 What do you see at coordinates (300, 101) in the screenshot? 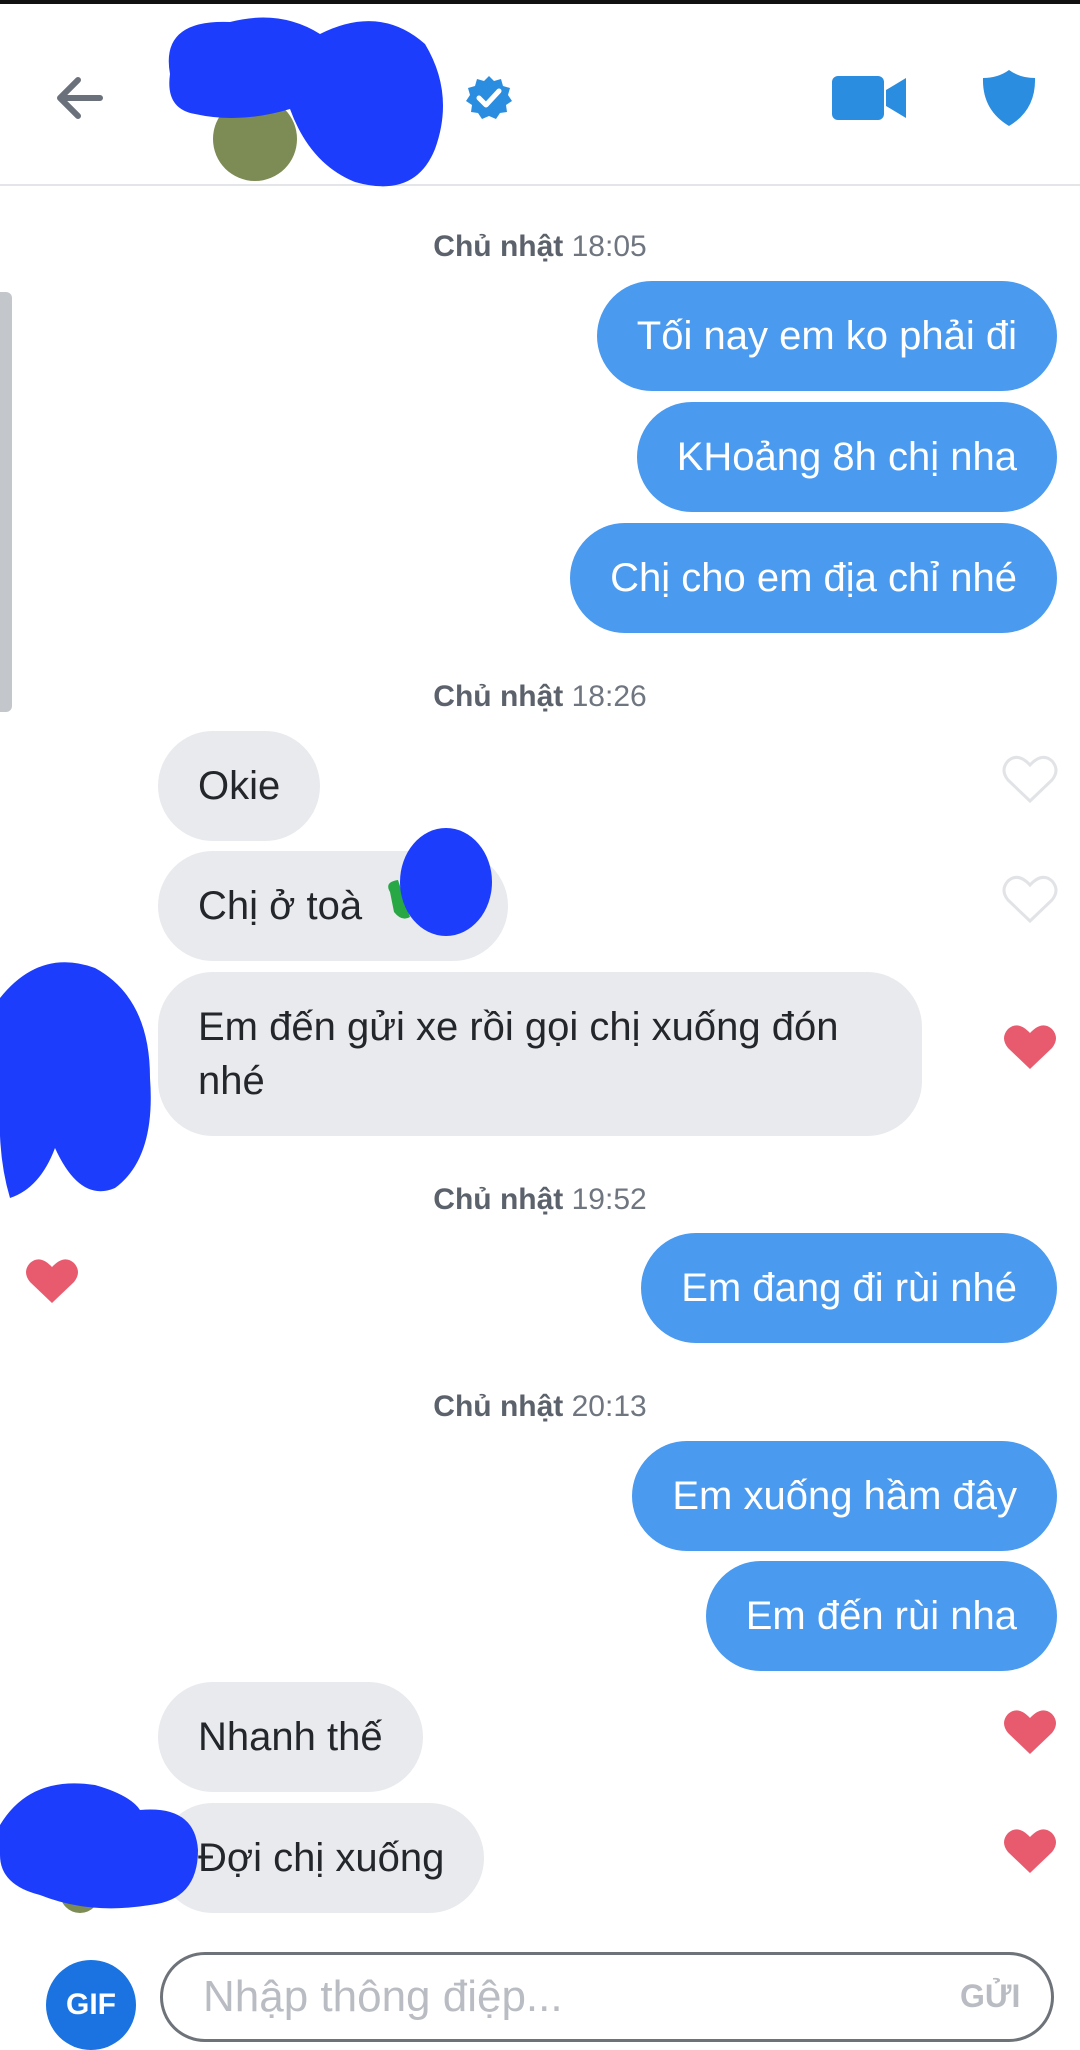
I see `avatar` at bounding box center [300, 101].